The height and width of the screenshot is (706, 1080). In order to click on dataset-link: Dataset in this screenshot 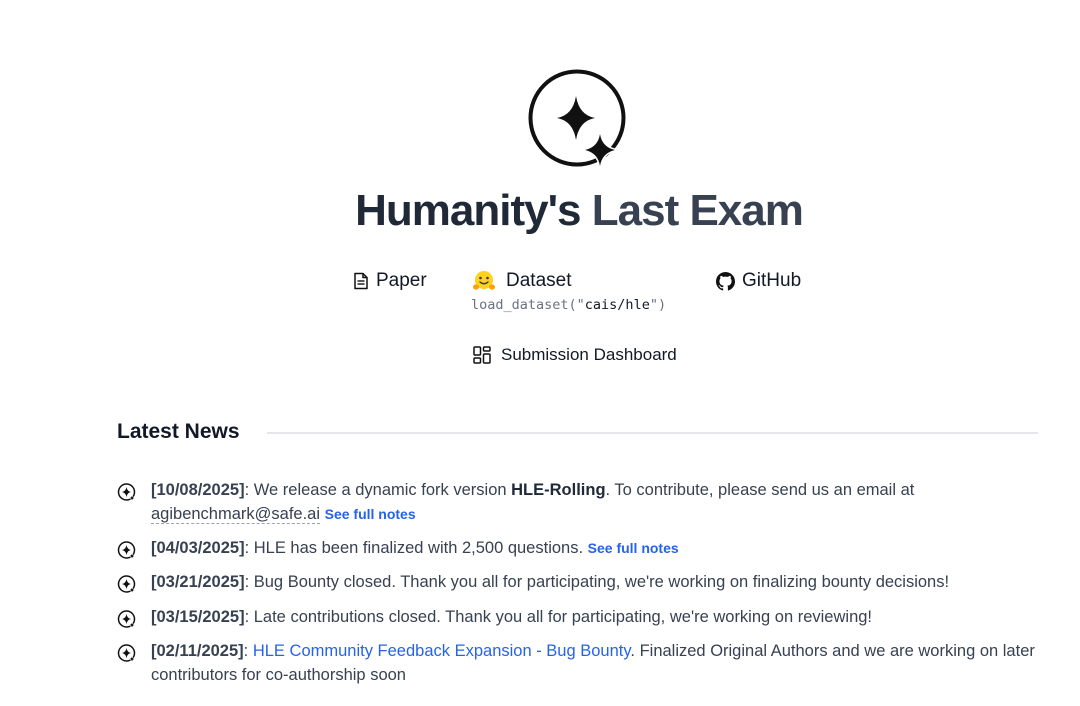, I will do `click(521, 281)`.